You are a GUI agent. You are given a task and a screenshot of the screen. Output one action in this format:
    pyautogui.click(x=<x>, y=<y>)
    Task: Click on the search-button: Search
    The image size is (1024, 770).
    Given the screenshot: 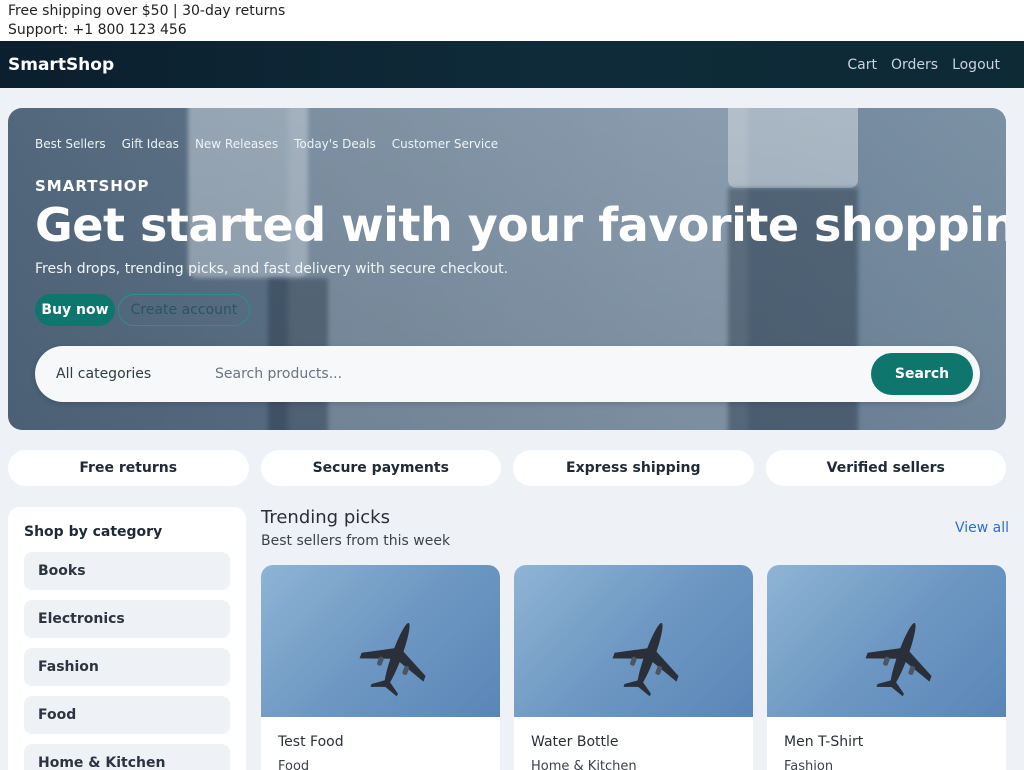 What is the action you would take?
    pyautogui.click(x=922, y=374)
    